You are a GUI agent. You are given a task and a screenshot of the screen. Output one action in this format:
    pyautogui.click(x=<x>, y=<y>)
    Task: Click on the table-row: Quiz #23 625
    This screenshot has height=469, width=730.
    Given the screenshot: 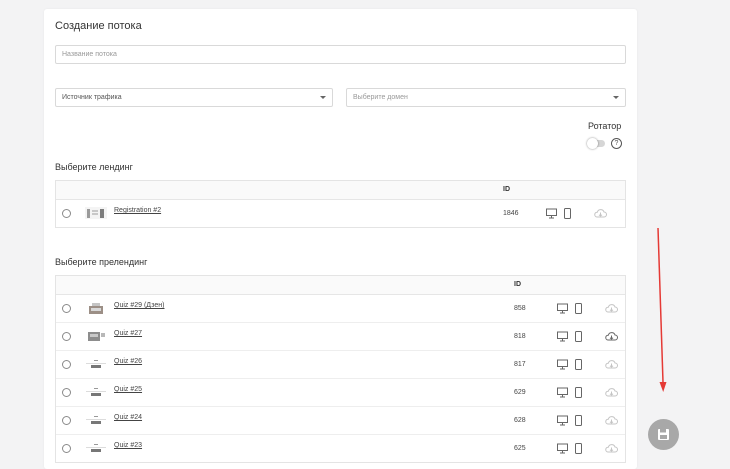 What is the action you would take?
    pyautogui.click(x=340, y=448)
    